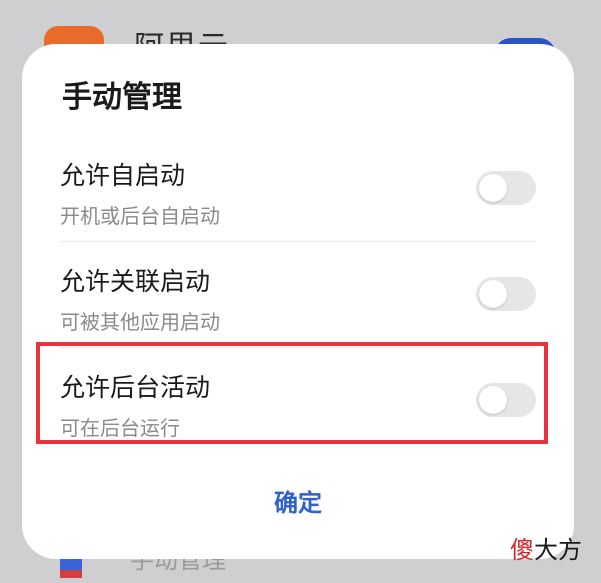  Describe the element at coordinates (558, 550) in the screenshot. I see `watermark-text: 大方` at that location.